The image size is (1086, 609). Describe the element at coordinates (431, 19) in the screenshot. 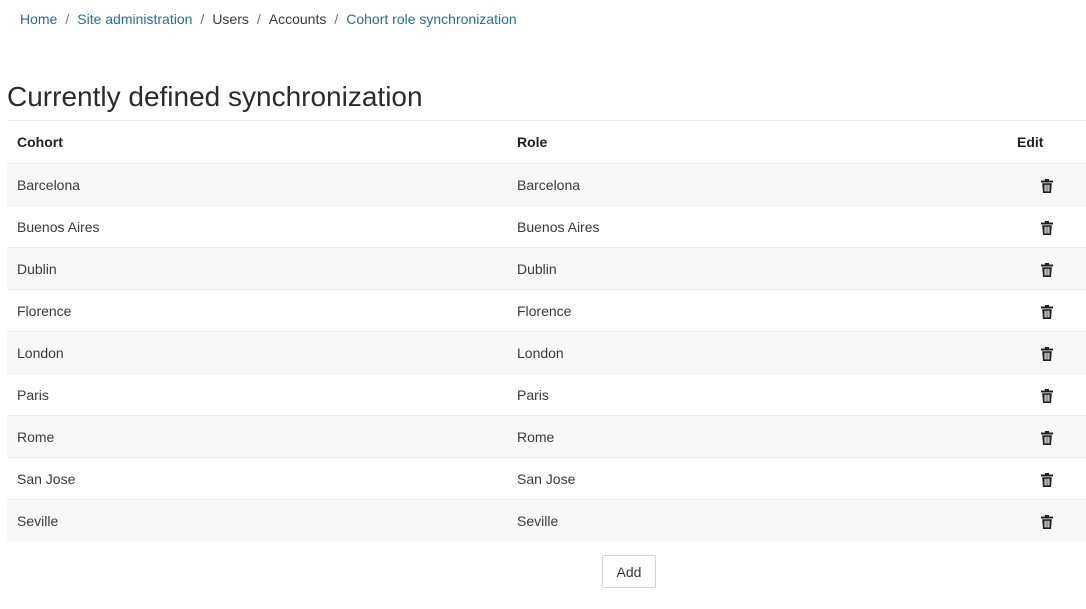

I see `breadcrumb-cohort-role-sync: Cohort role synchronization` at that location.